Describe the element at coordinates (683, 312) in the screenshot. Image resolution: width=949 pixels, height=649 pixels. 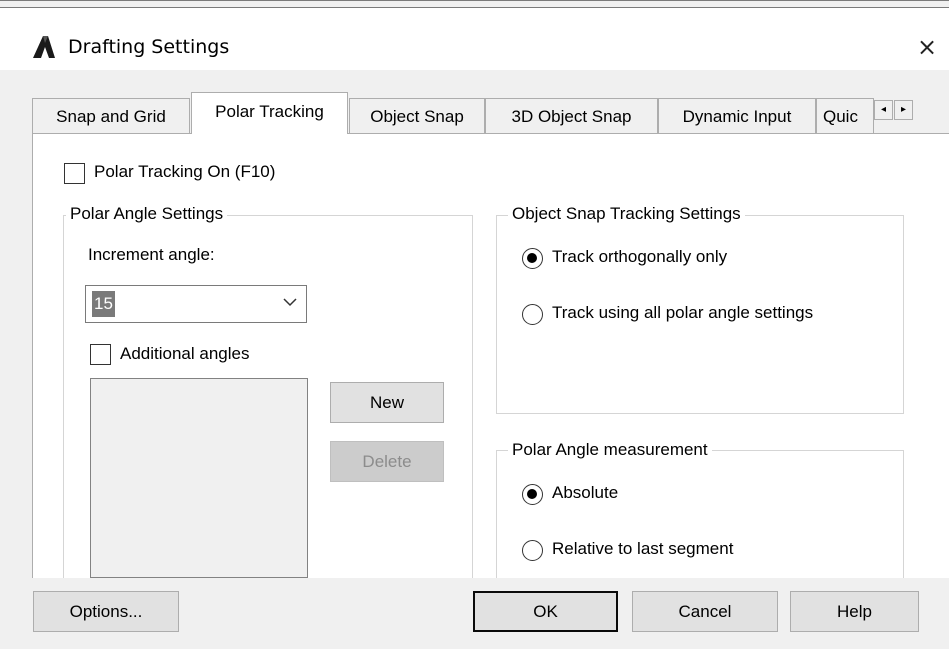
I see `track-polar-angles-label: Track using all polar angle settings` at that location.